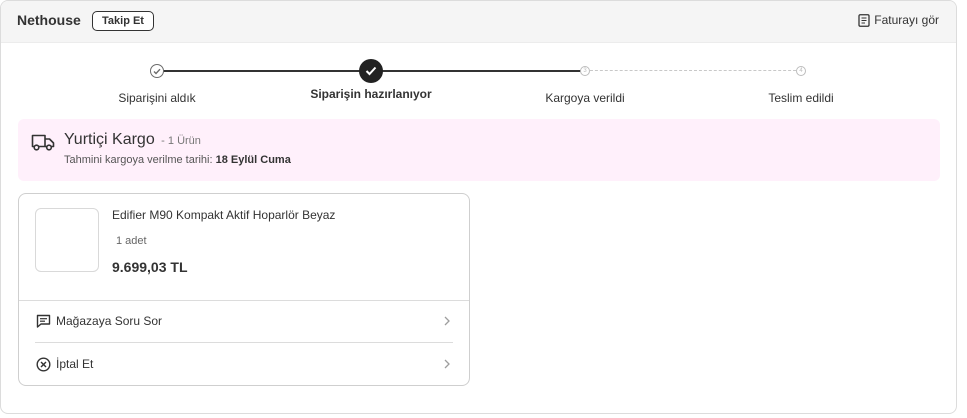 This screenshot has width=967, height=418. What do you see at coordinates (371, 94) in the screenshot?
I see `step-label-preparing: Siparişin hazırlanıyor` at bounding box center [371, 94].